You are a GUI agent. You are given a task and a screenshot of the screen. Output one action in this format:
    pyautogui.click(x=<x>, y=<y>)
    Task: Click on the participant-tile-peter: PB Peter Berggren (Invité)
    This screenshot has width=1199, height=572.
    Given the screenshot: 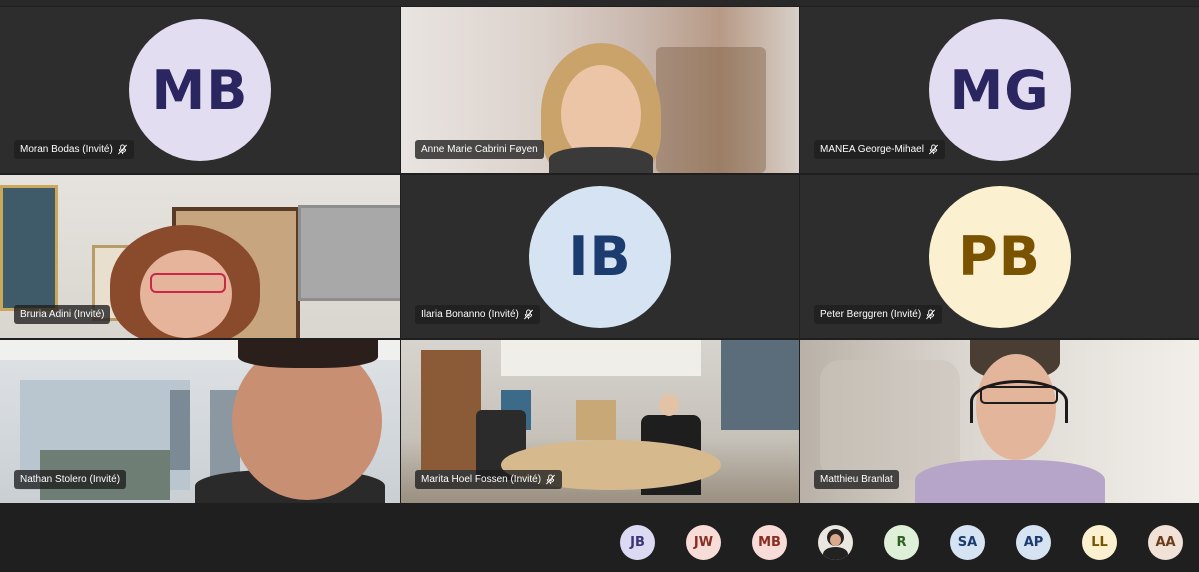 What is the action you would take?
    pyautogui.click(x=999, y=256)
    